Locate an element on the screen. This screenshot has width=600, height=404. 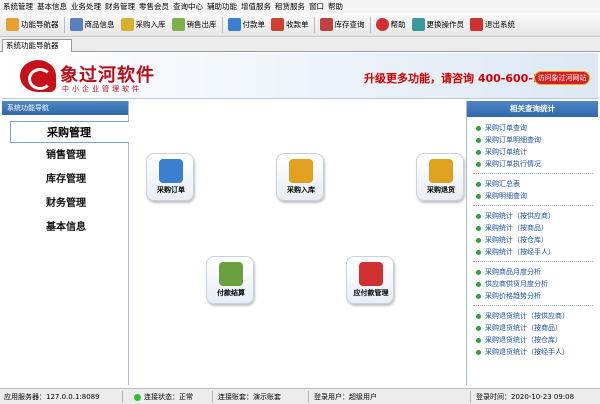
toolbar-exit-button: 退出系统 is located at coordinates (492, 25).